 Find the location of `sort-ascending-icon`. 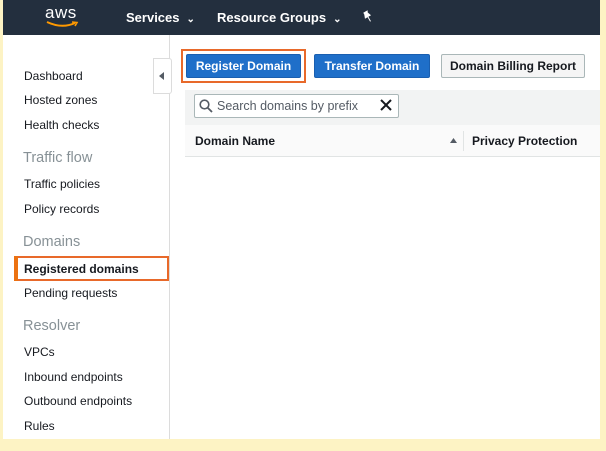

sort-ascending-icon is located at coordinates (453, 140).